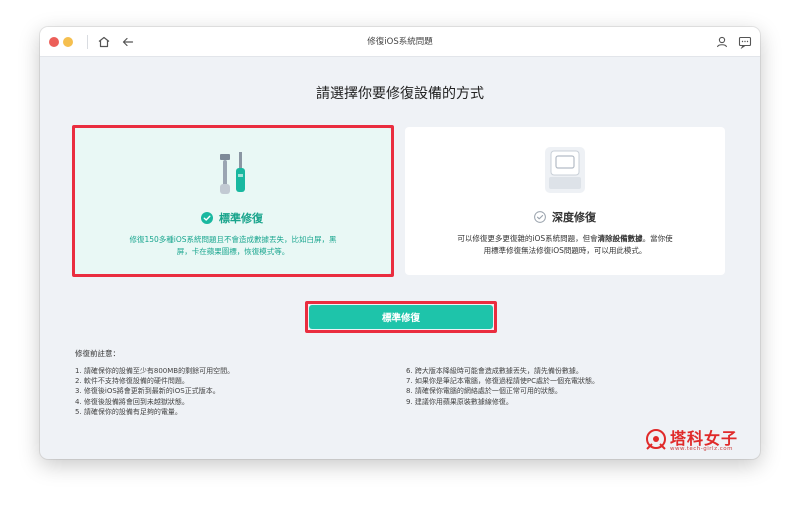  What do you see at coordinates (400, 94) in the screenshot?
I see `page-heading: 請選擇你要修復設備的方式` at bounding box center [400, 94].